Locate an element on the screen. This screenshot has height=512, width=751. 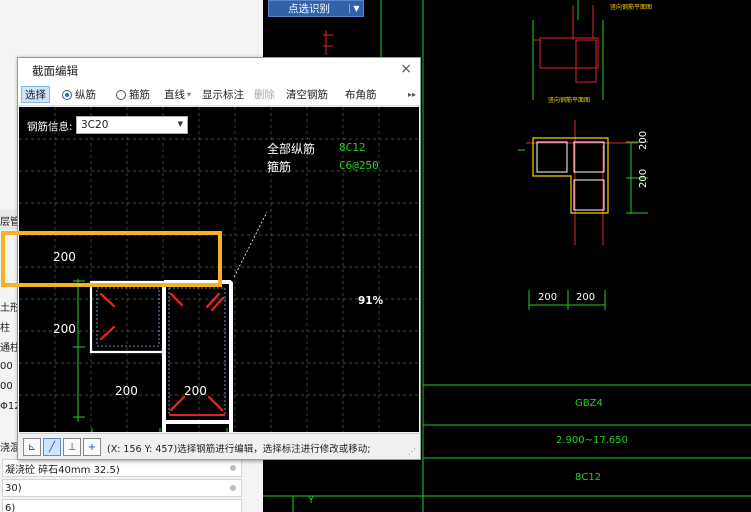
legend-stirrup: 箍筋 is located at coordinates (279, 167).